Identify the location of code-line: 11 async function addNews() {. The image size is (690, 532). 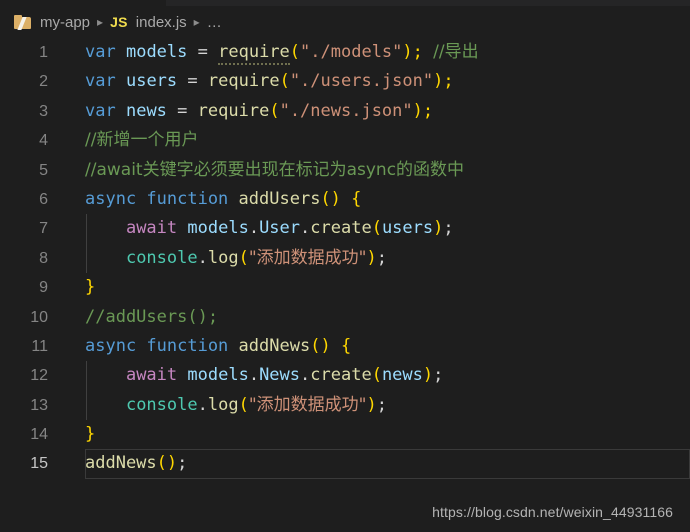
(345, 346).